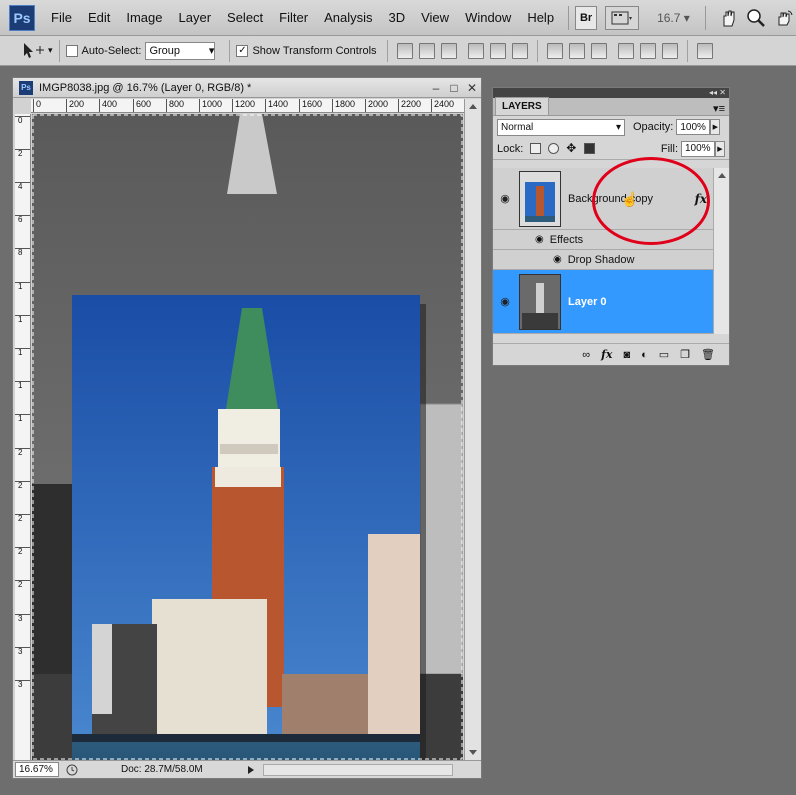 The height and width of the screenshot is (795, 796). What do you see at coordinates (576, 50) in the screenshot?
I see `distribute-vertical-center-icon` at bounding box center [576, 50].